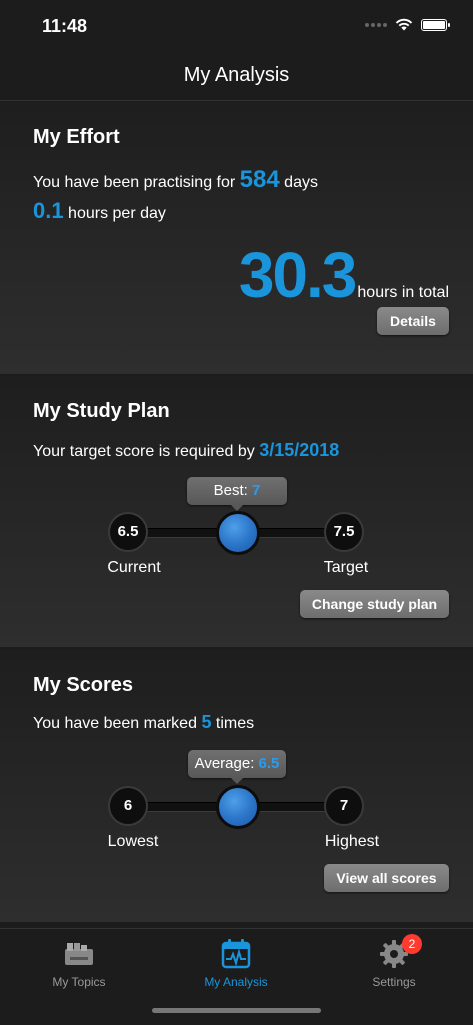  I want to click on navigation-bar: My Analysis, so click(236, 76).